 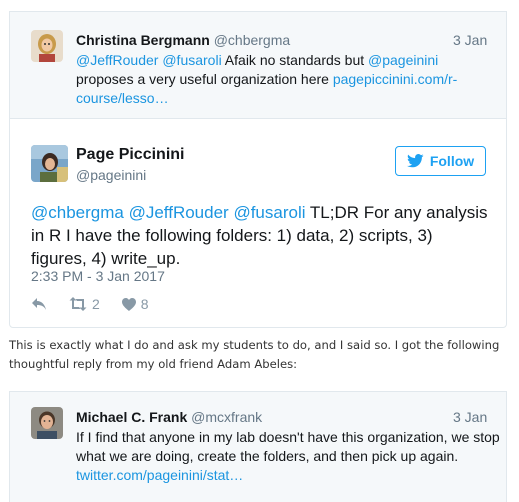 I want to click on retweet-button: 2, so click(x=84, y=304).